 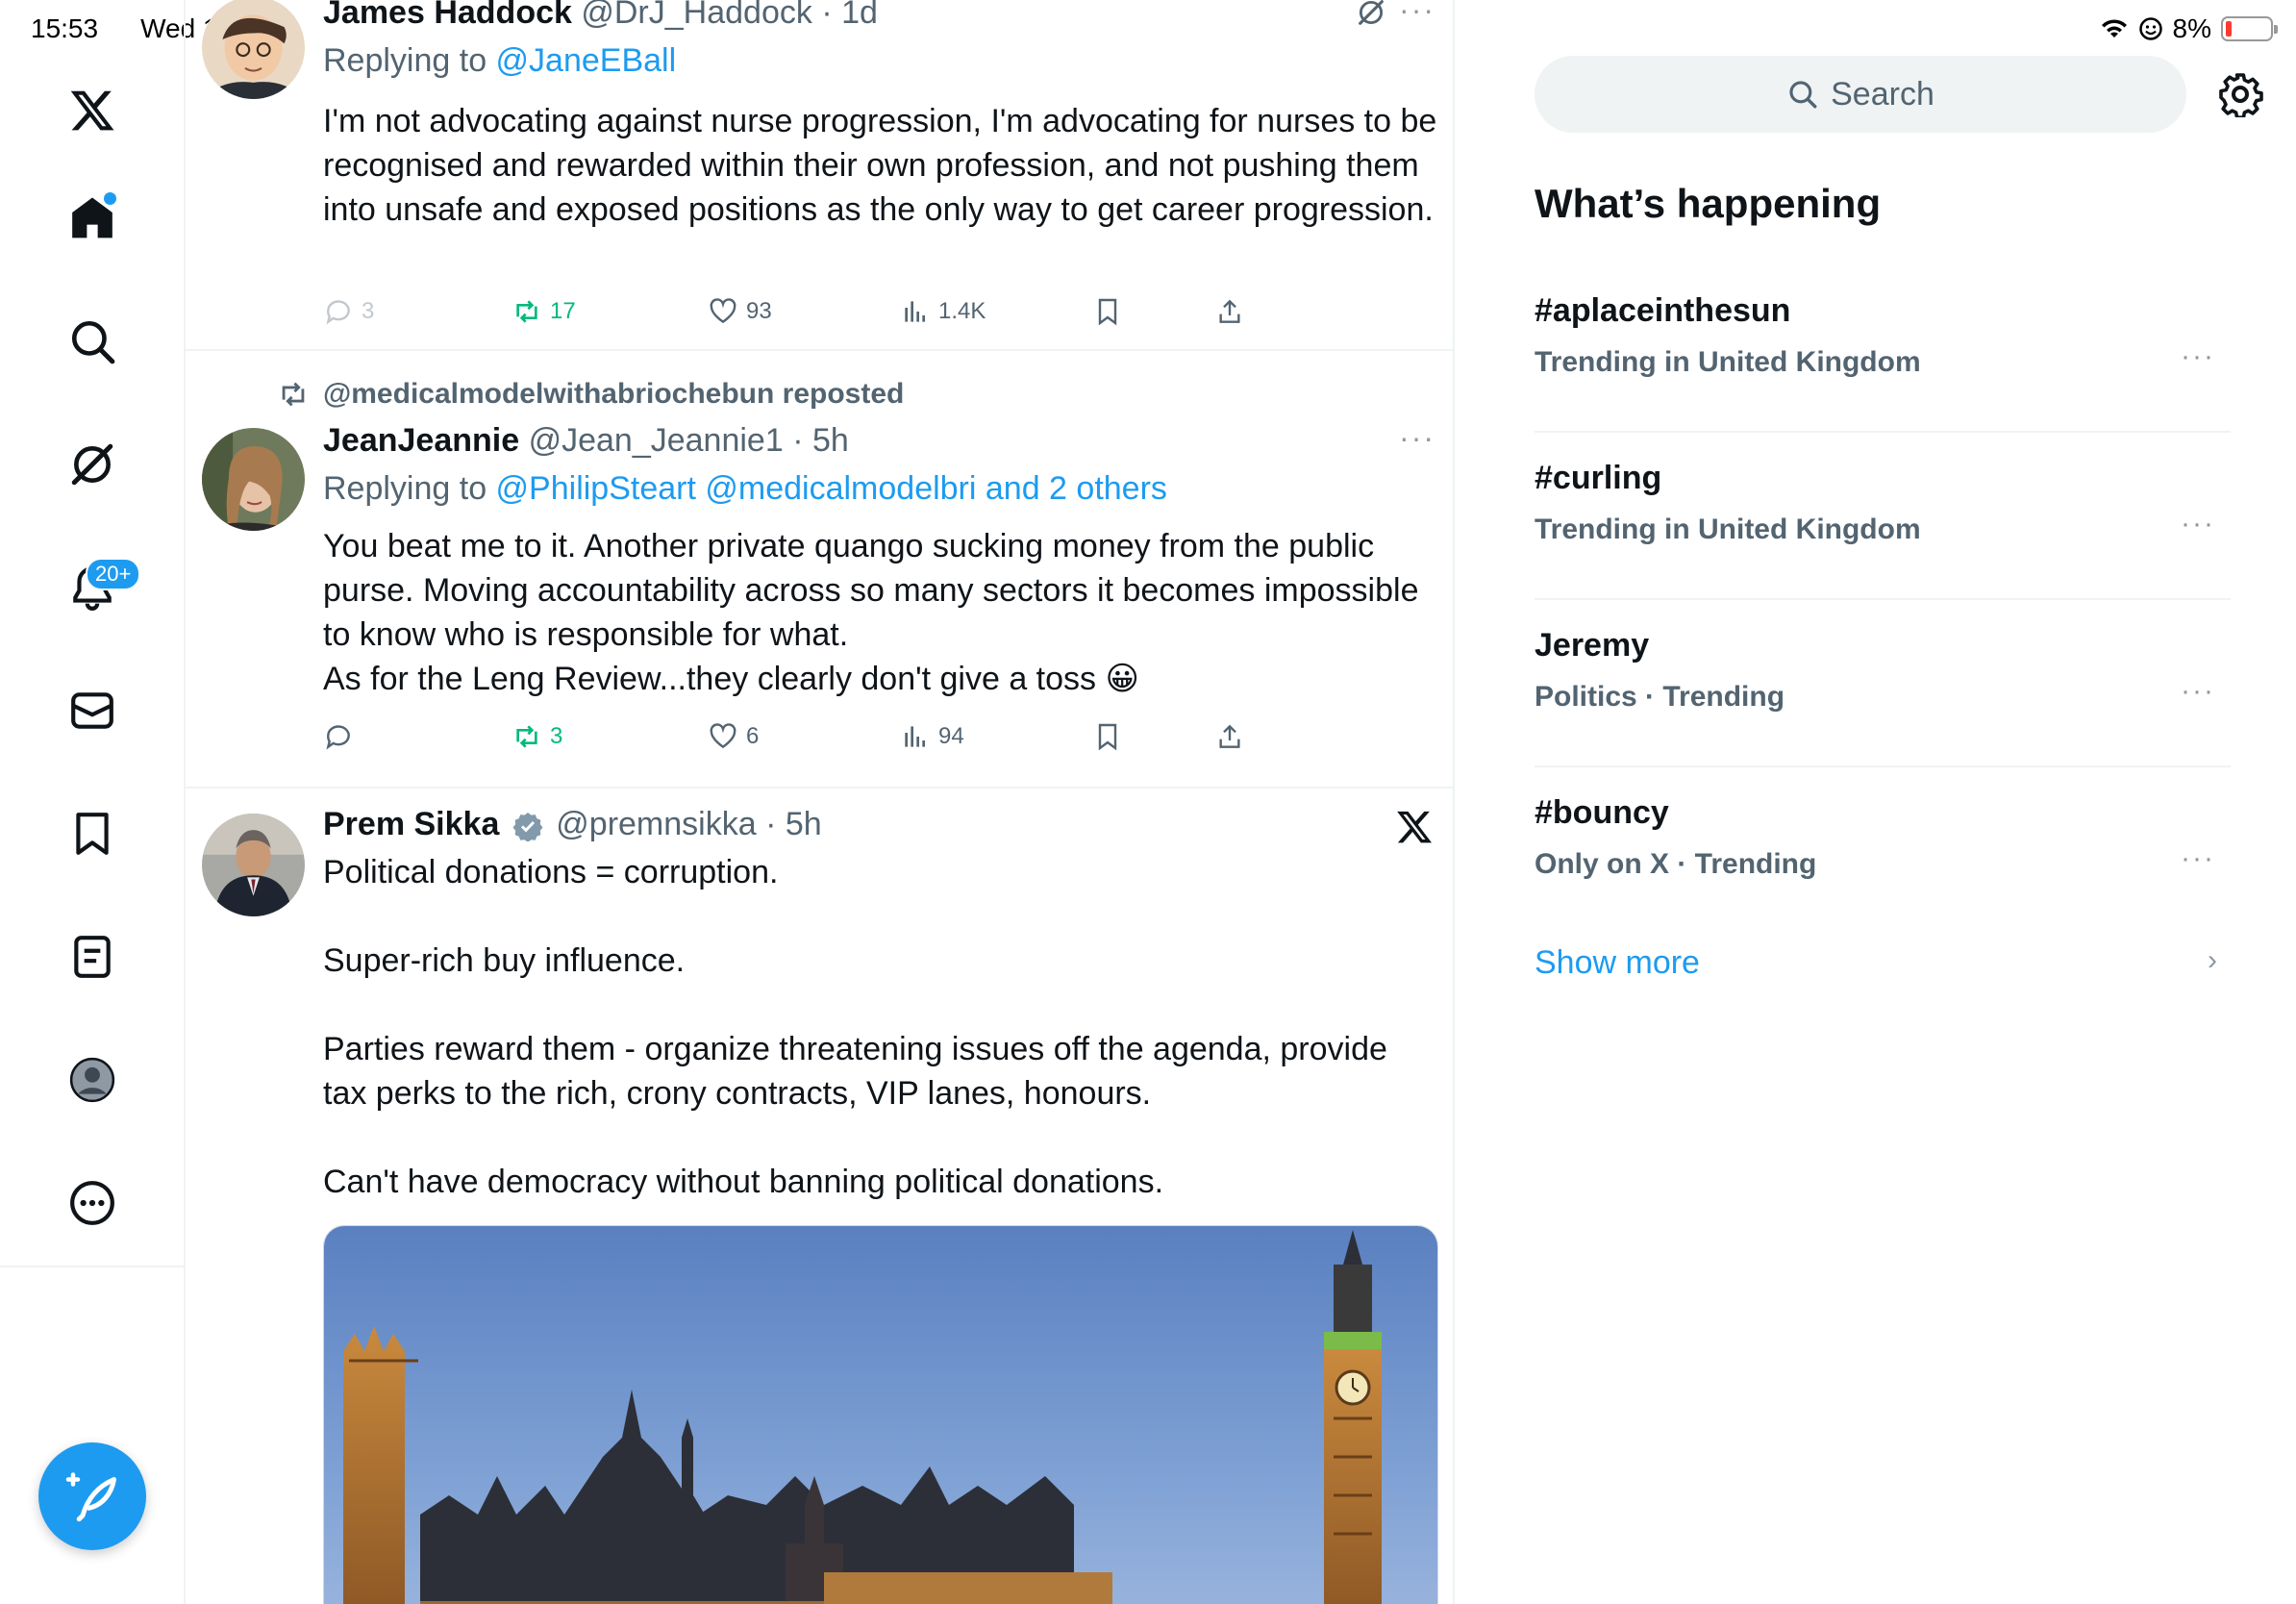 What do you see at coordinates (110, 198) in the screenshot?
I see `new-posts-dot` at bounding box center [110, 198].